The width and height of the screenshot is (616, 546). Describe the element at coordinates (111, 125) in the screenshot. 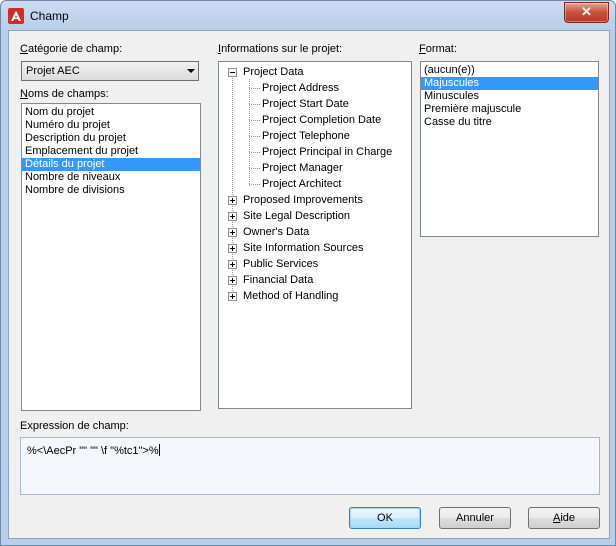

I see `field-name-item: Numéro du projet` at that location.